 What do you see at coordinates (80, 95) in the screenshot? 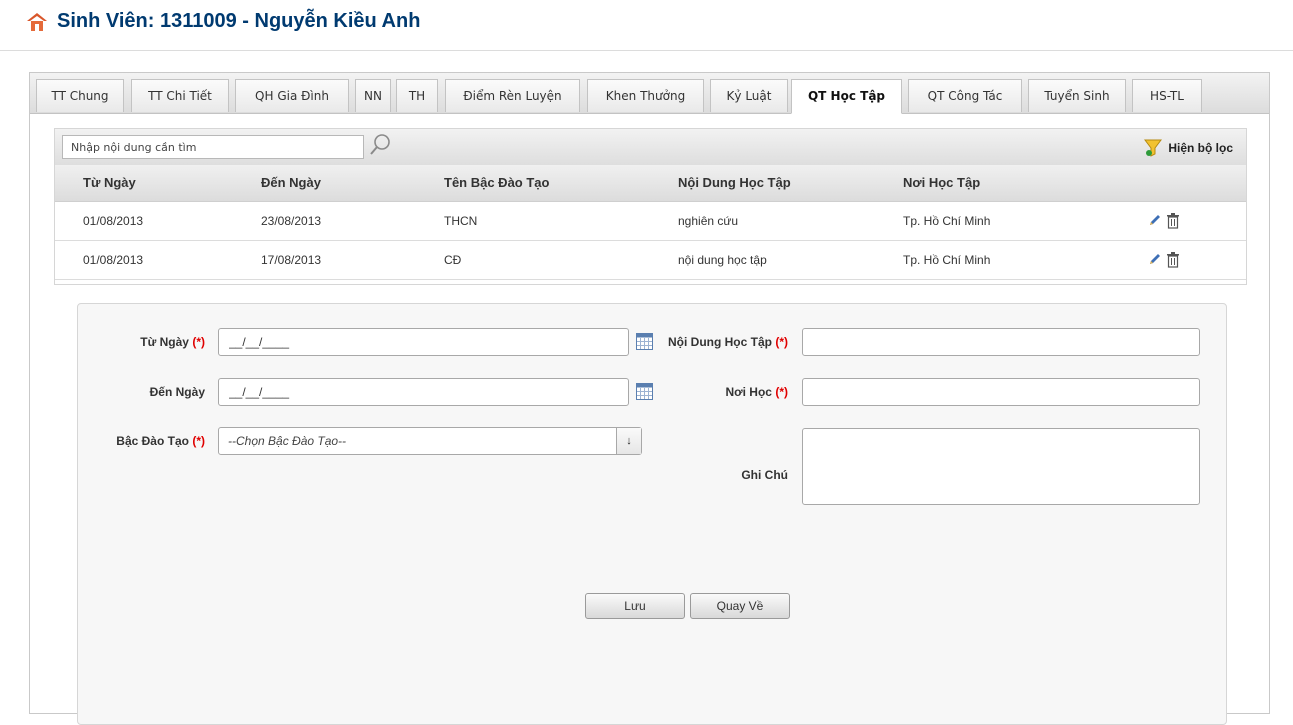
I see `tab-tt-chung: TT Chung` at bounding box center [80, 95].